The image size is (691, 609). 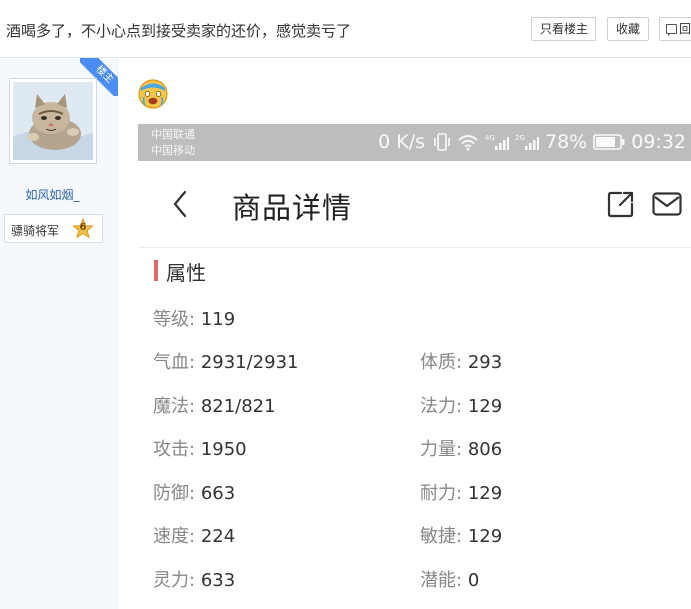 What do you see at coordinates (174, 319) in the screenshot?
I see `attr-label: 等级:` at bounding box center [174, 319].